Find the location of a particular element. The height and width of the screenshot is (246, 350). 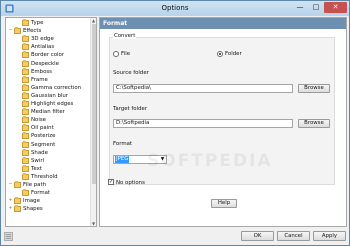

tree-item-label: Segment is located at coordinates (43, 144).